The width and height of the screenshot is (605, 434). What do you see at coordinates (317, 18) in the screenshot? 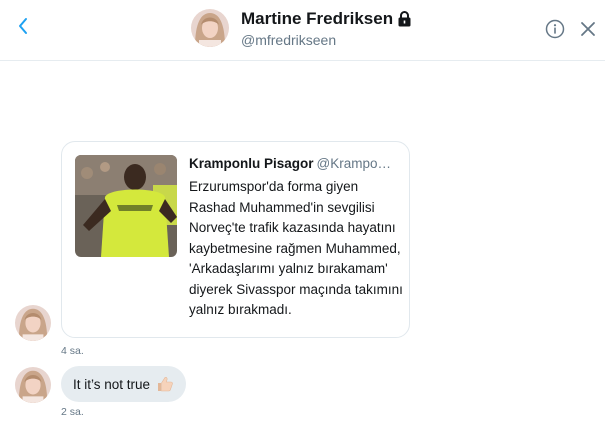
I see `contact-name: Martine Fredriksen` at bounding box center [317, 18].